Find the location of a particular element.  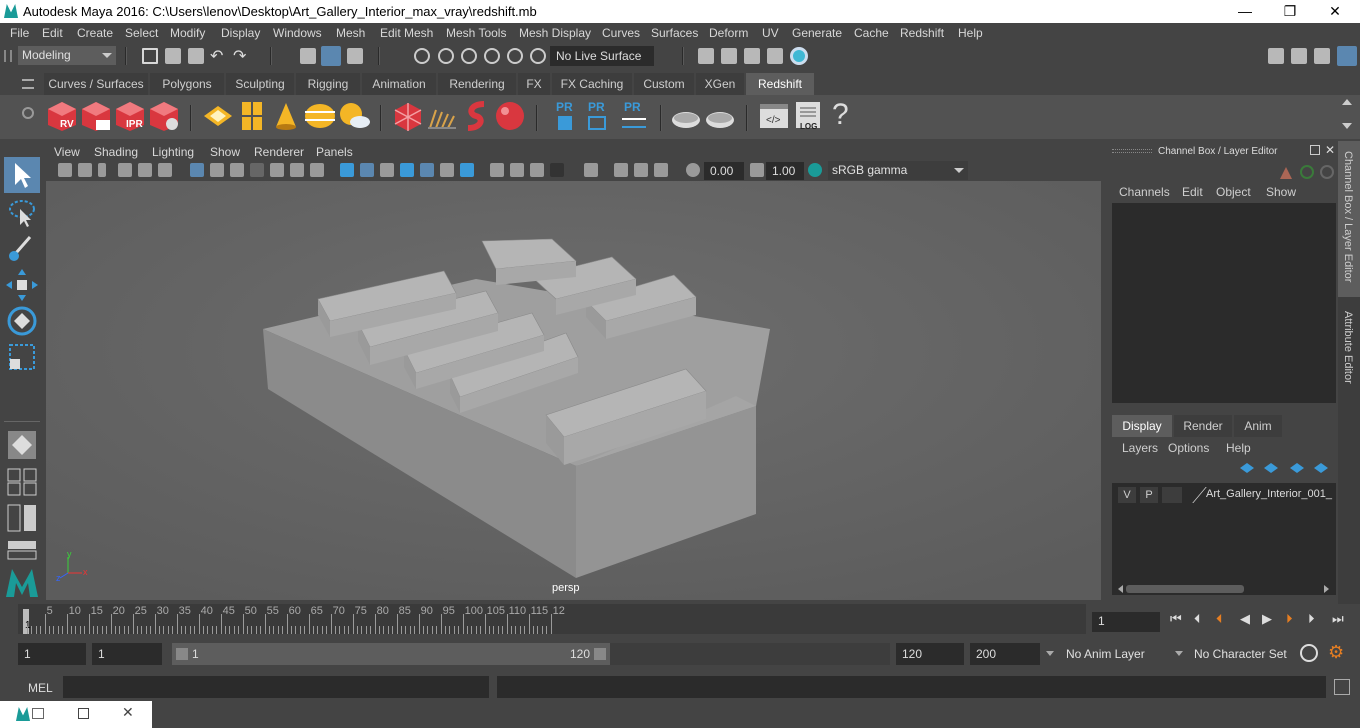

scale-tool-button is located at coordinates (22, 357).